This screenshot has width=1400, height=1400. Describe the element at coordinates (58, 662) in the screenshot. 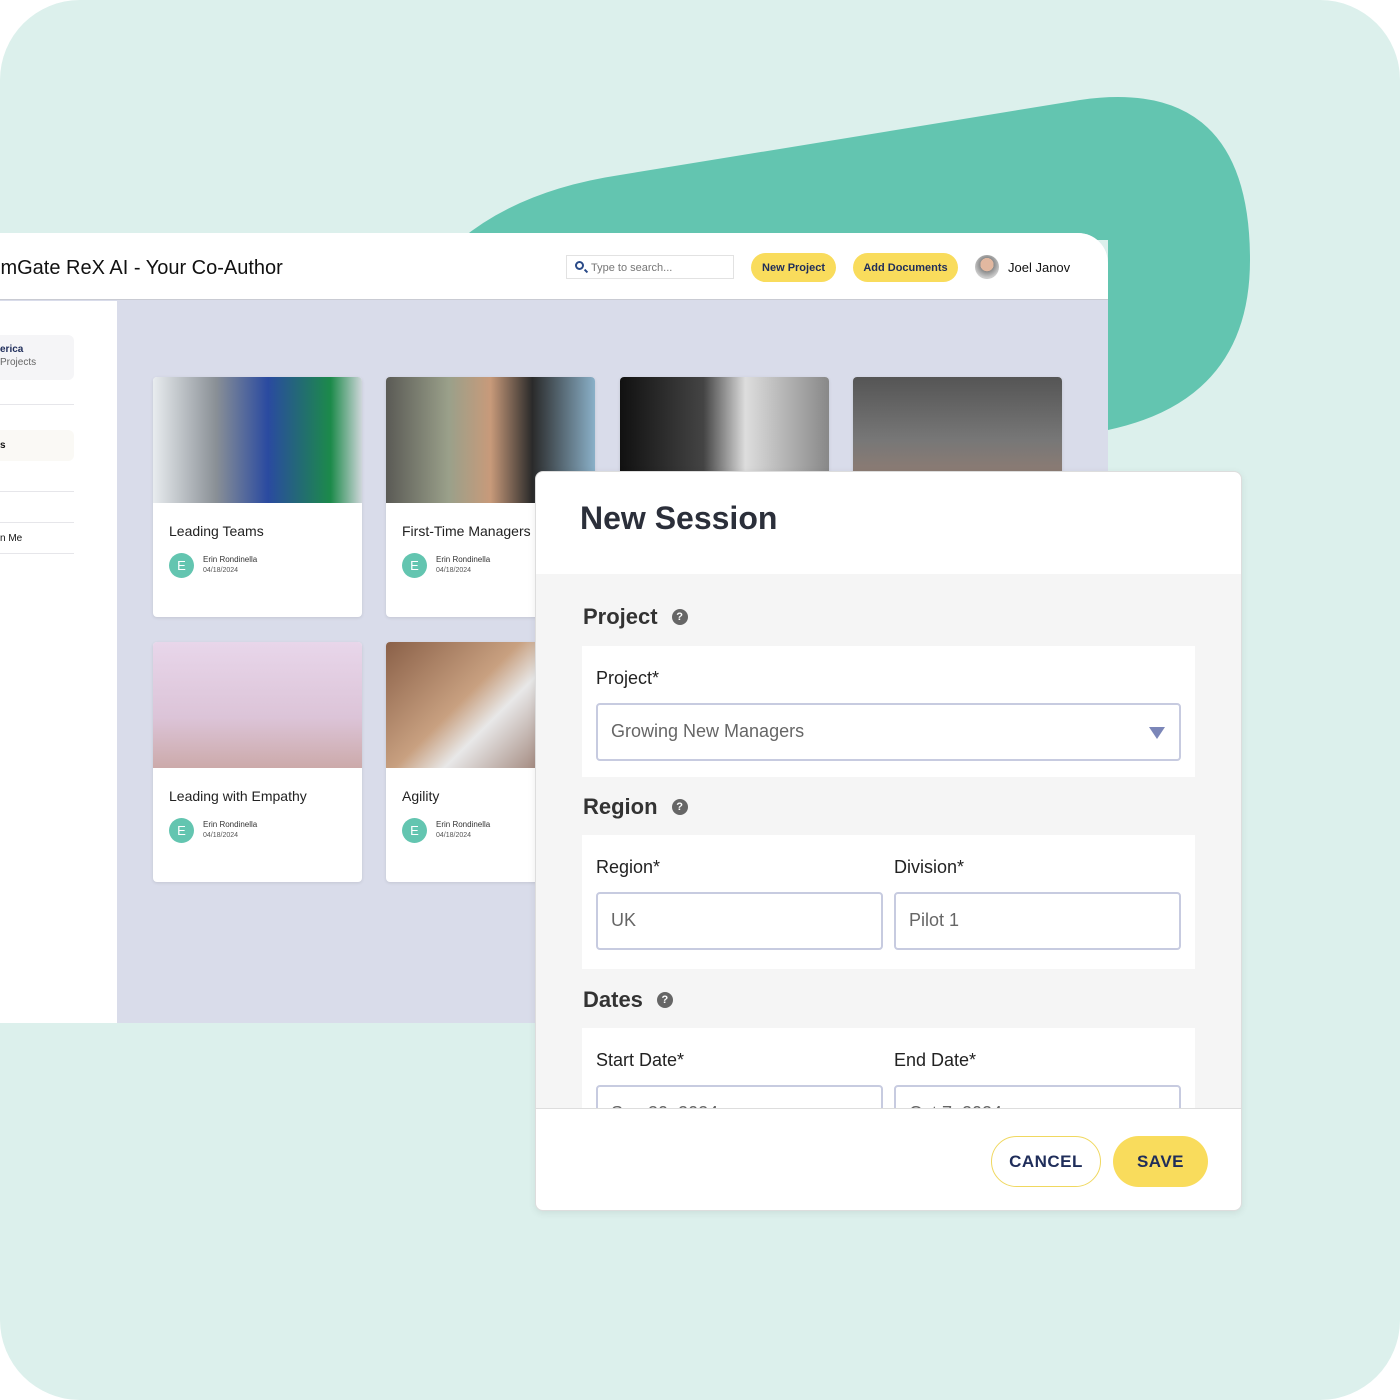

I see `sidebar: erica Projects s n Me` at that location.